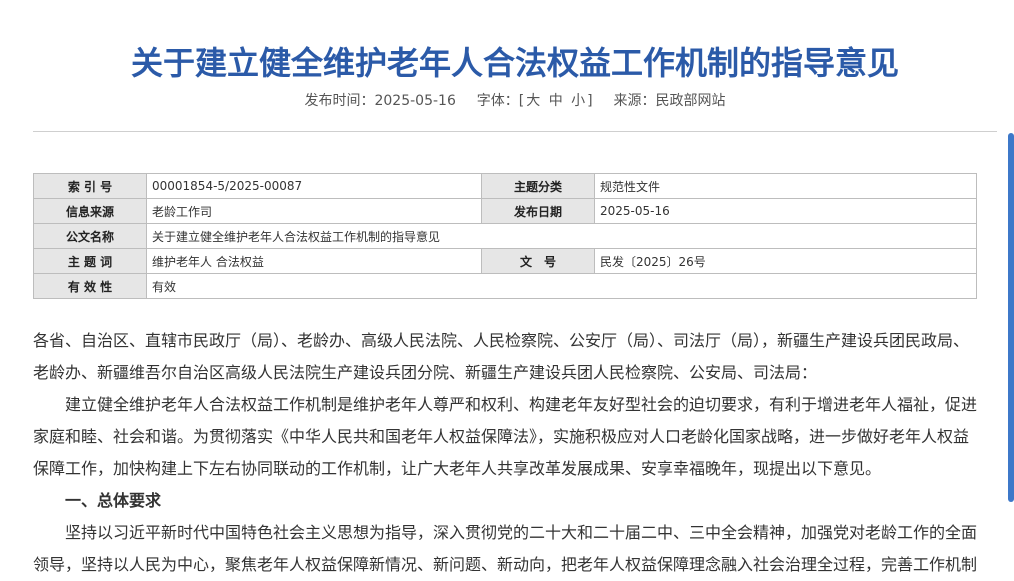  What do you see at coordinates (785, 186) in the screenshot?
I see `category-value: 规范性文件` at bounding box center [785, 186].